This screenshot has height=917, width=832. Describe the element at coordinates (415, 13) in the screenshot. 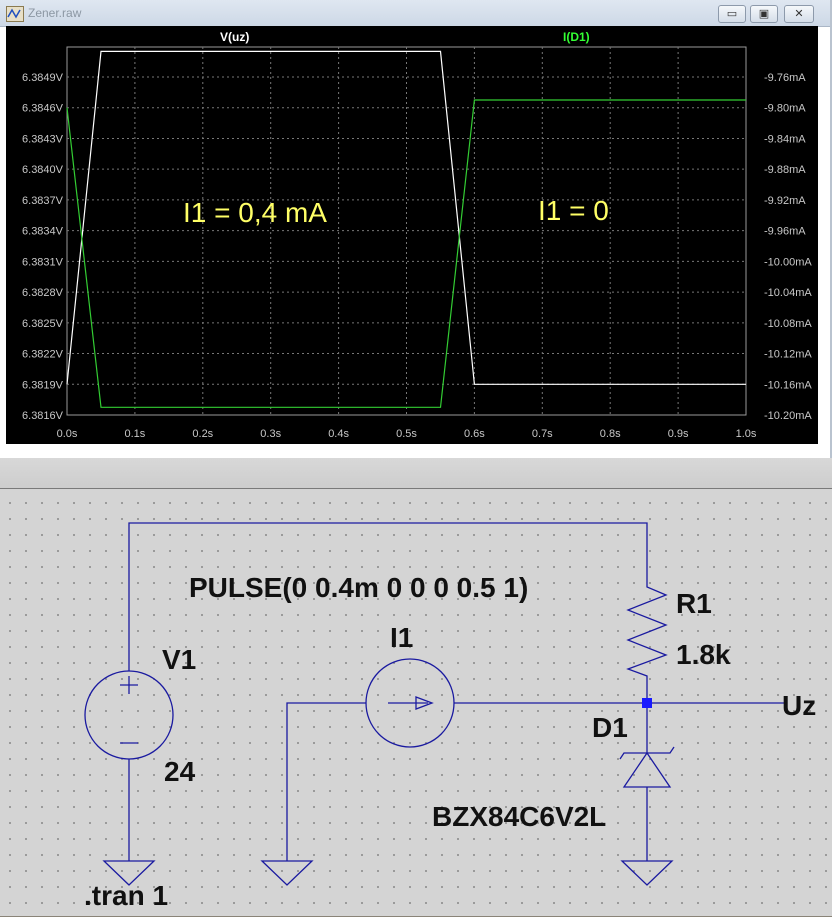

I see `window-titlebar: Zener.raw ▭ ▣ ✕` at that location.